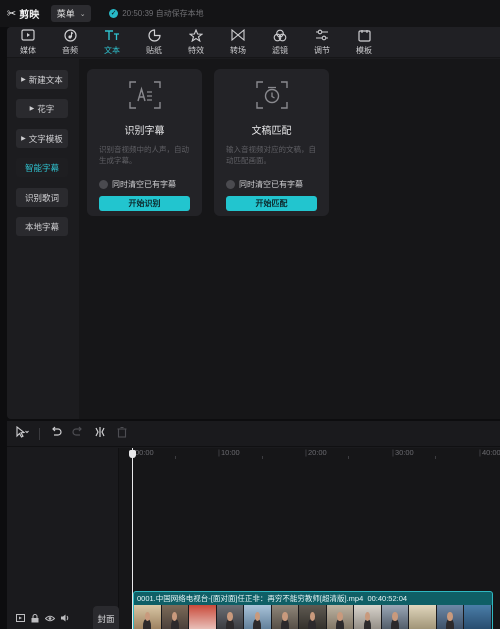 The height and width of the screenshot is (629, 500). What do you see at coordinates (250, 13) in the screenshot?
I see `title-bar: ✂ 剪映 菜单 ⌄ ✓ 20:50:39 自动保存本地` at bounding box center [250, 13].